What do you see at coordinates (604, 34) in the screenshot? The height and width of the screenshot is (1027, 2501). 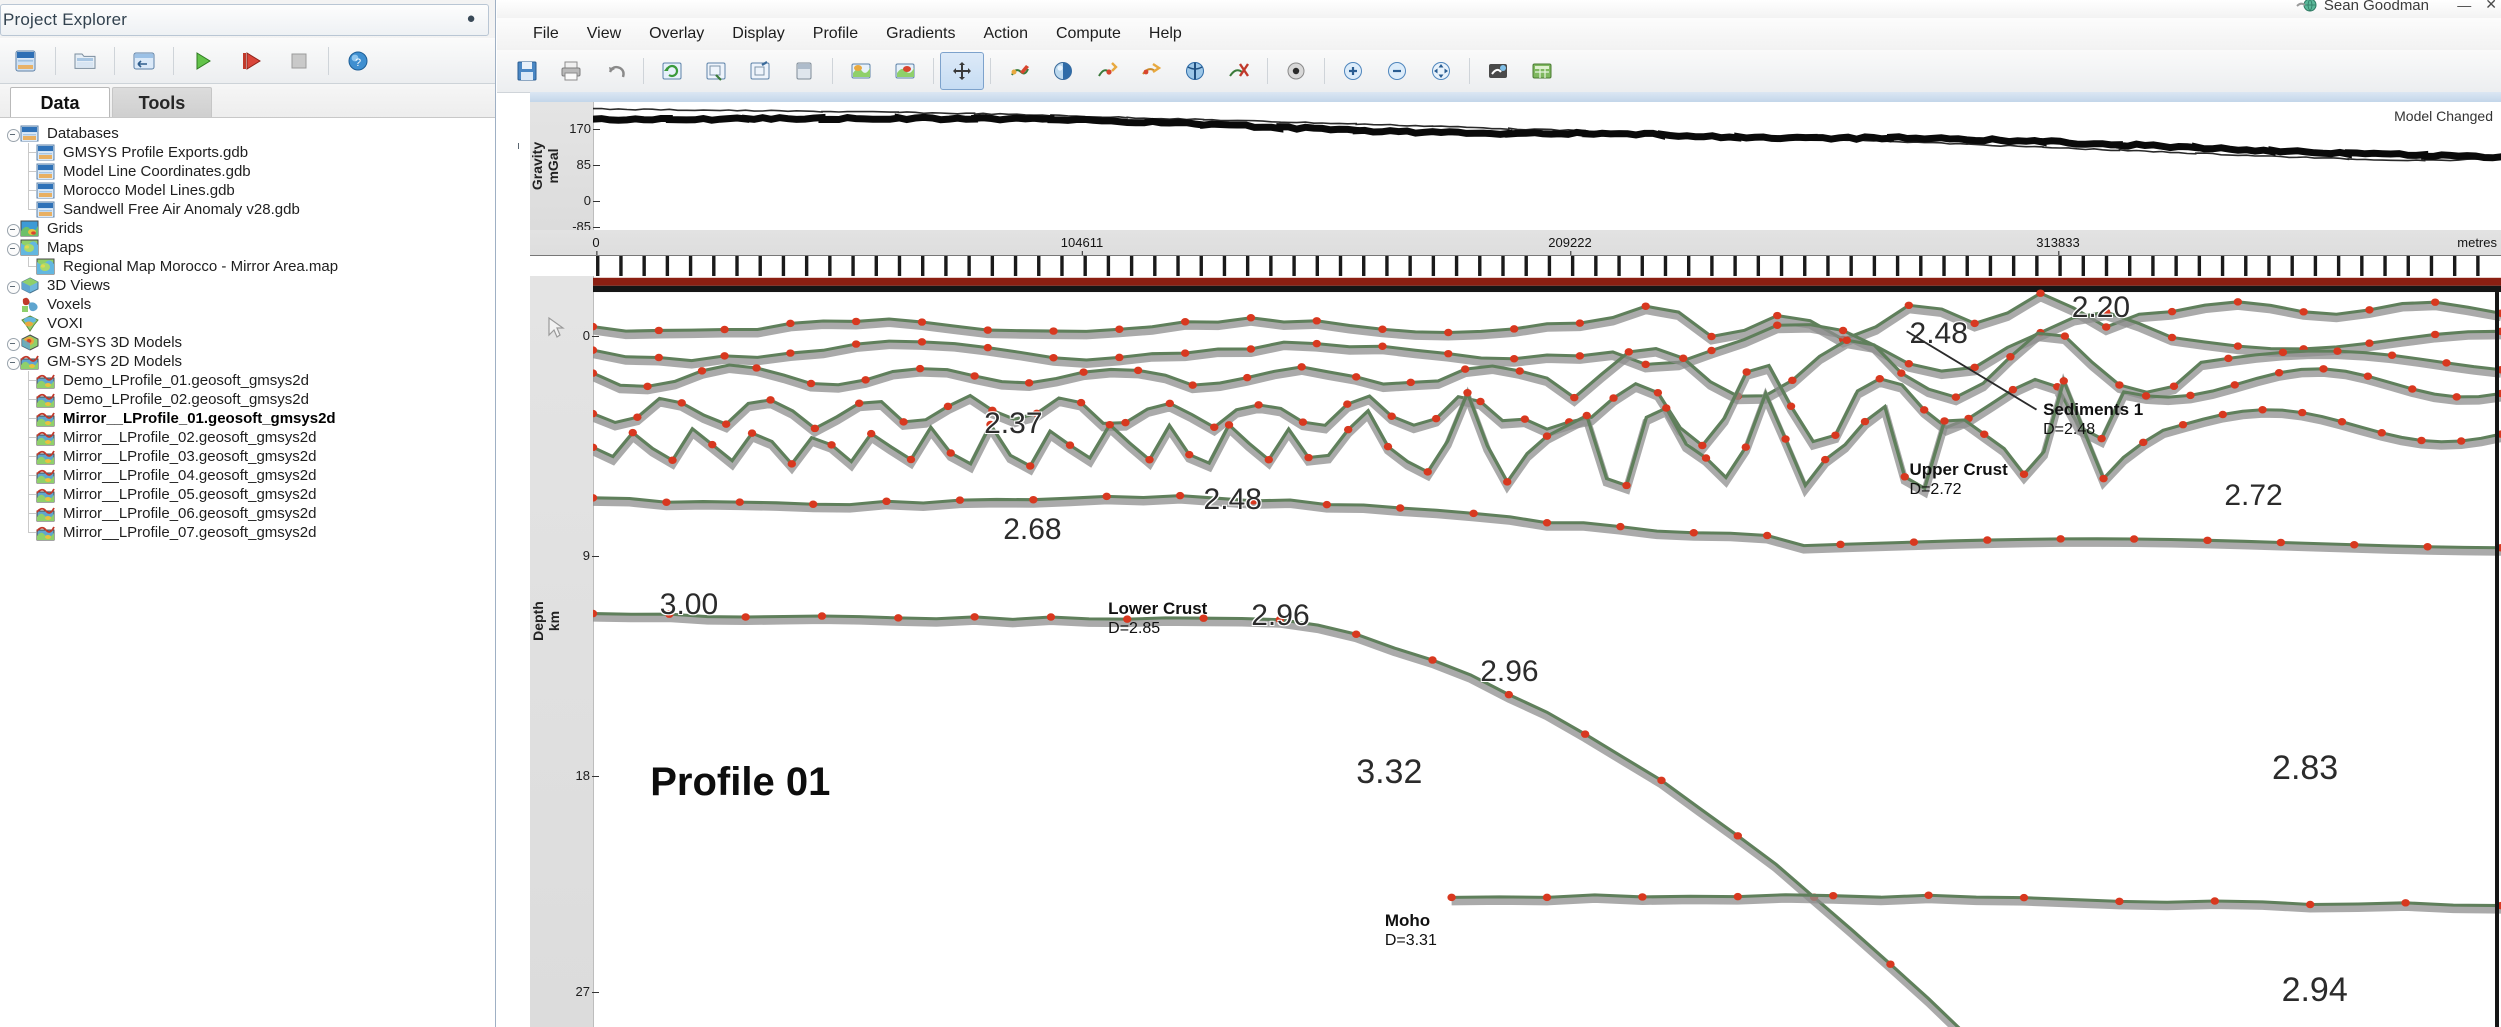 I see `menu-view: View` at bounding box center [604, 34].